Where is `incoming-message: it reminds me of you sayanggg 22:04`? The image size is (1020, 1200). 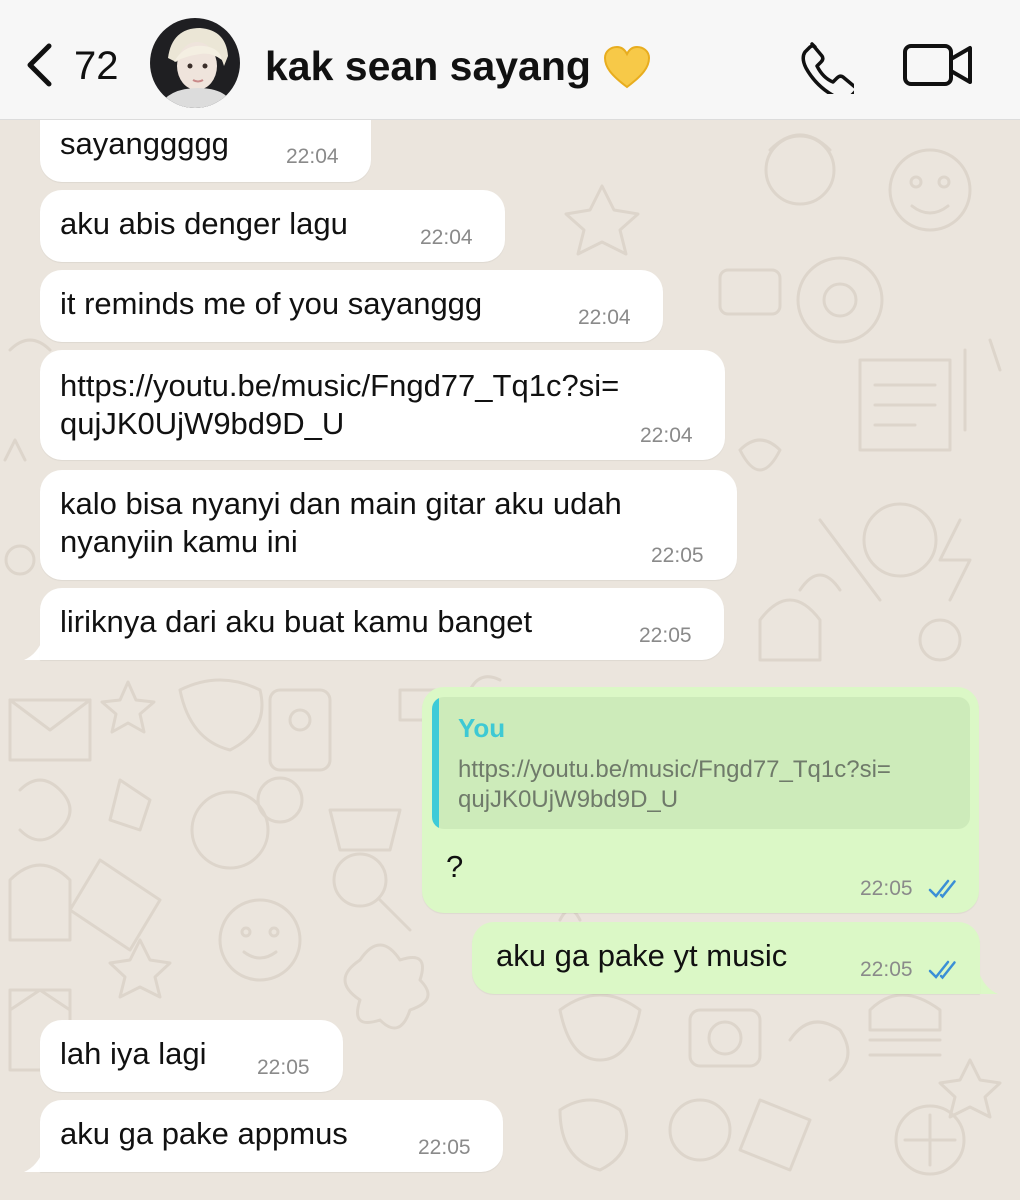
incoming-message: it reminds me of you sayanggg 22:04 is located at coordinates (351, 306).